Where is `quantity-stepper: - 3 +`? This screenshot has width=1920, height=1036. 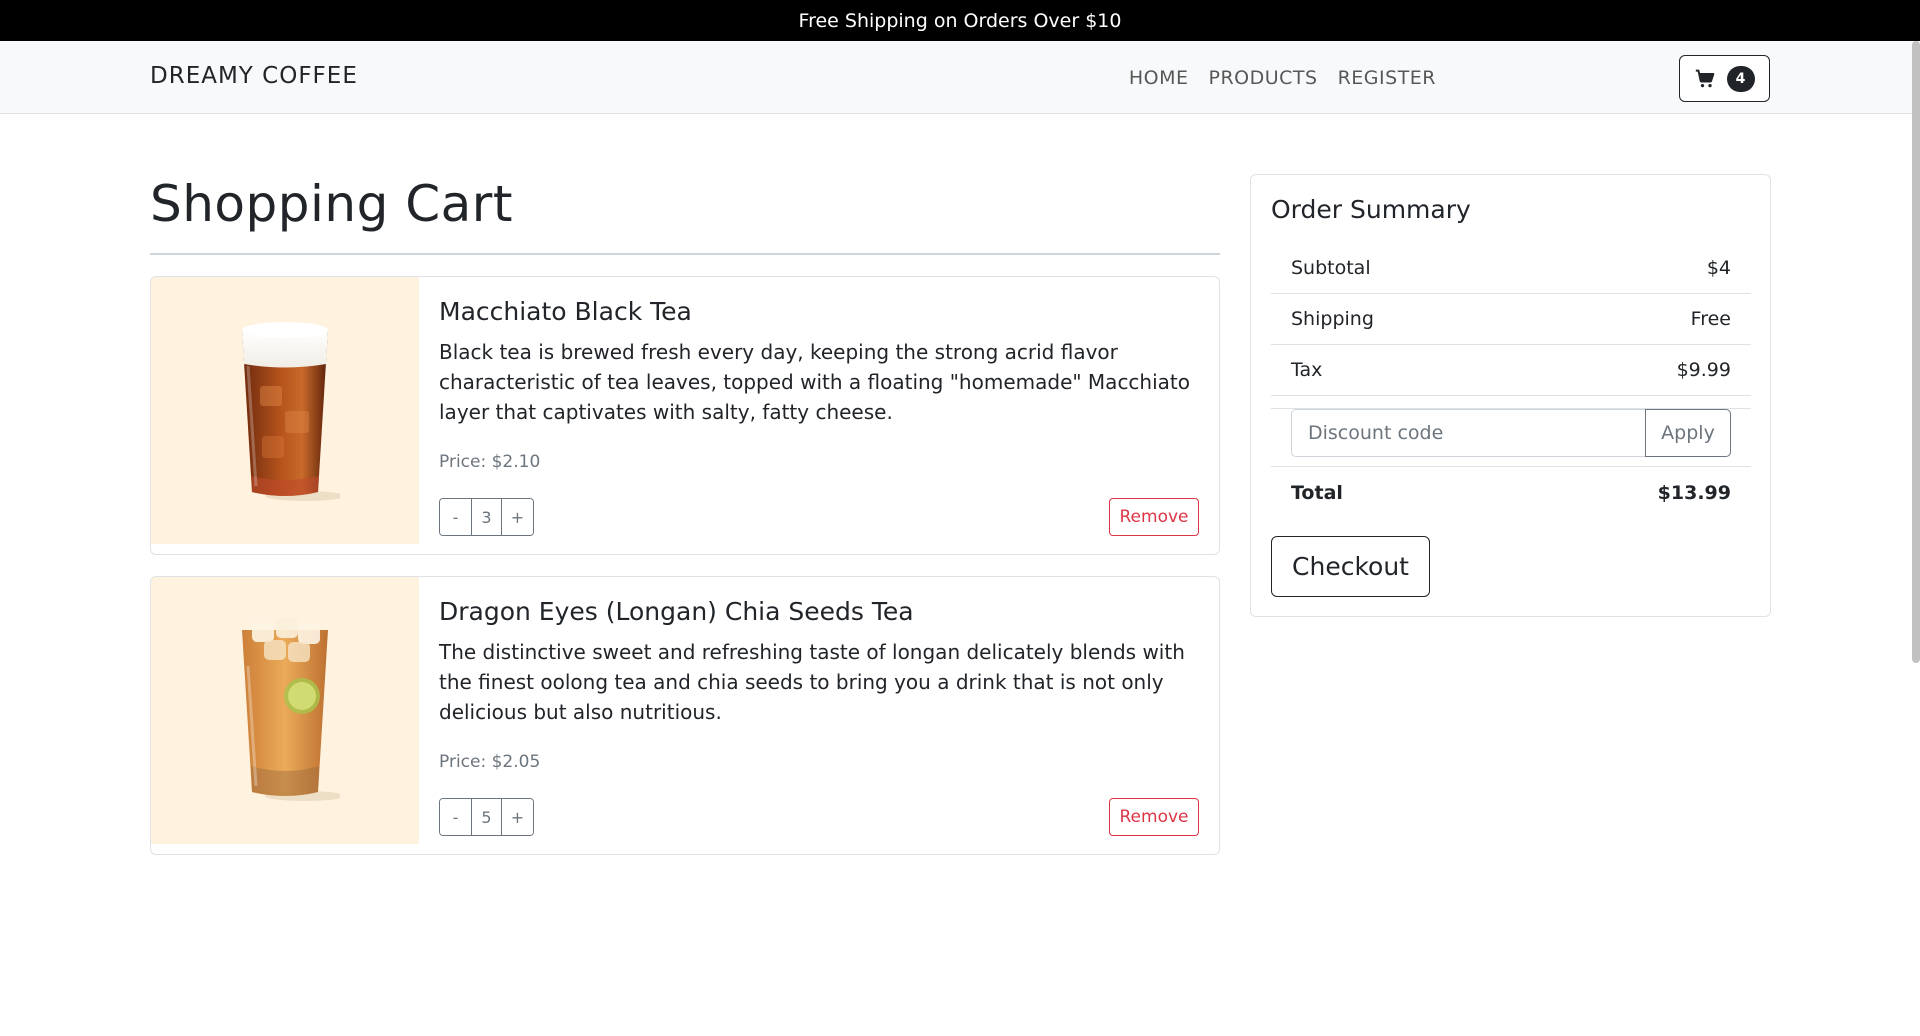 quantity-stepper: - 3 + is located at coordinates (486, 517).